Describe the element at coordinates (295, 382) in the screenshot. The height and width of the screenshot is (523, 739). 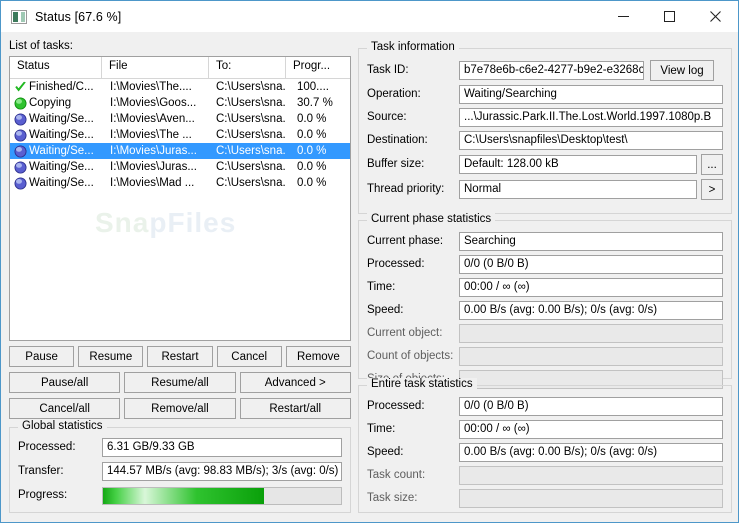
I see `advanced-button: Advanced >` at that location.